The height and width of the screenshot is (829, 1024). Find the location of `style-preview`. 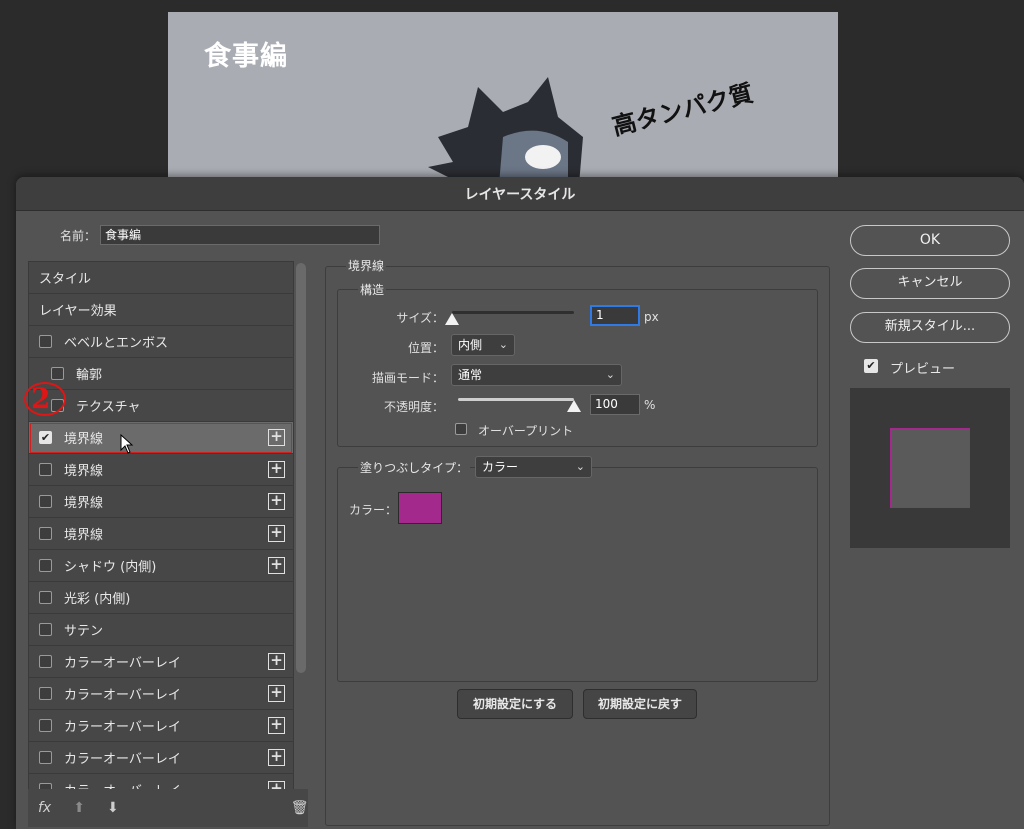

style-preview is located at coordinates (930, 468).